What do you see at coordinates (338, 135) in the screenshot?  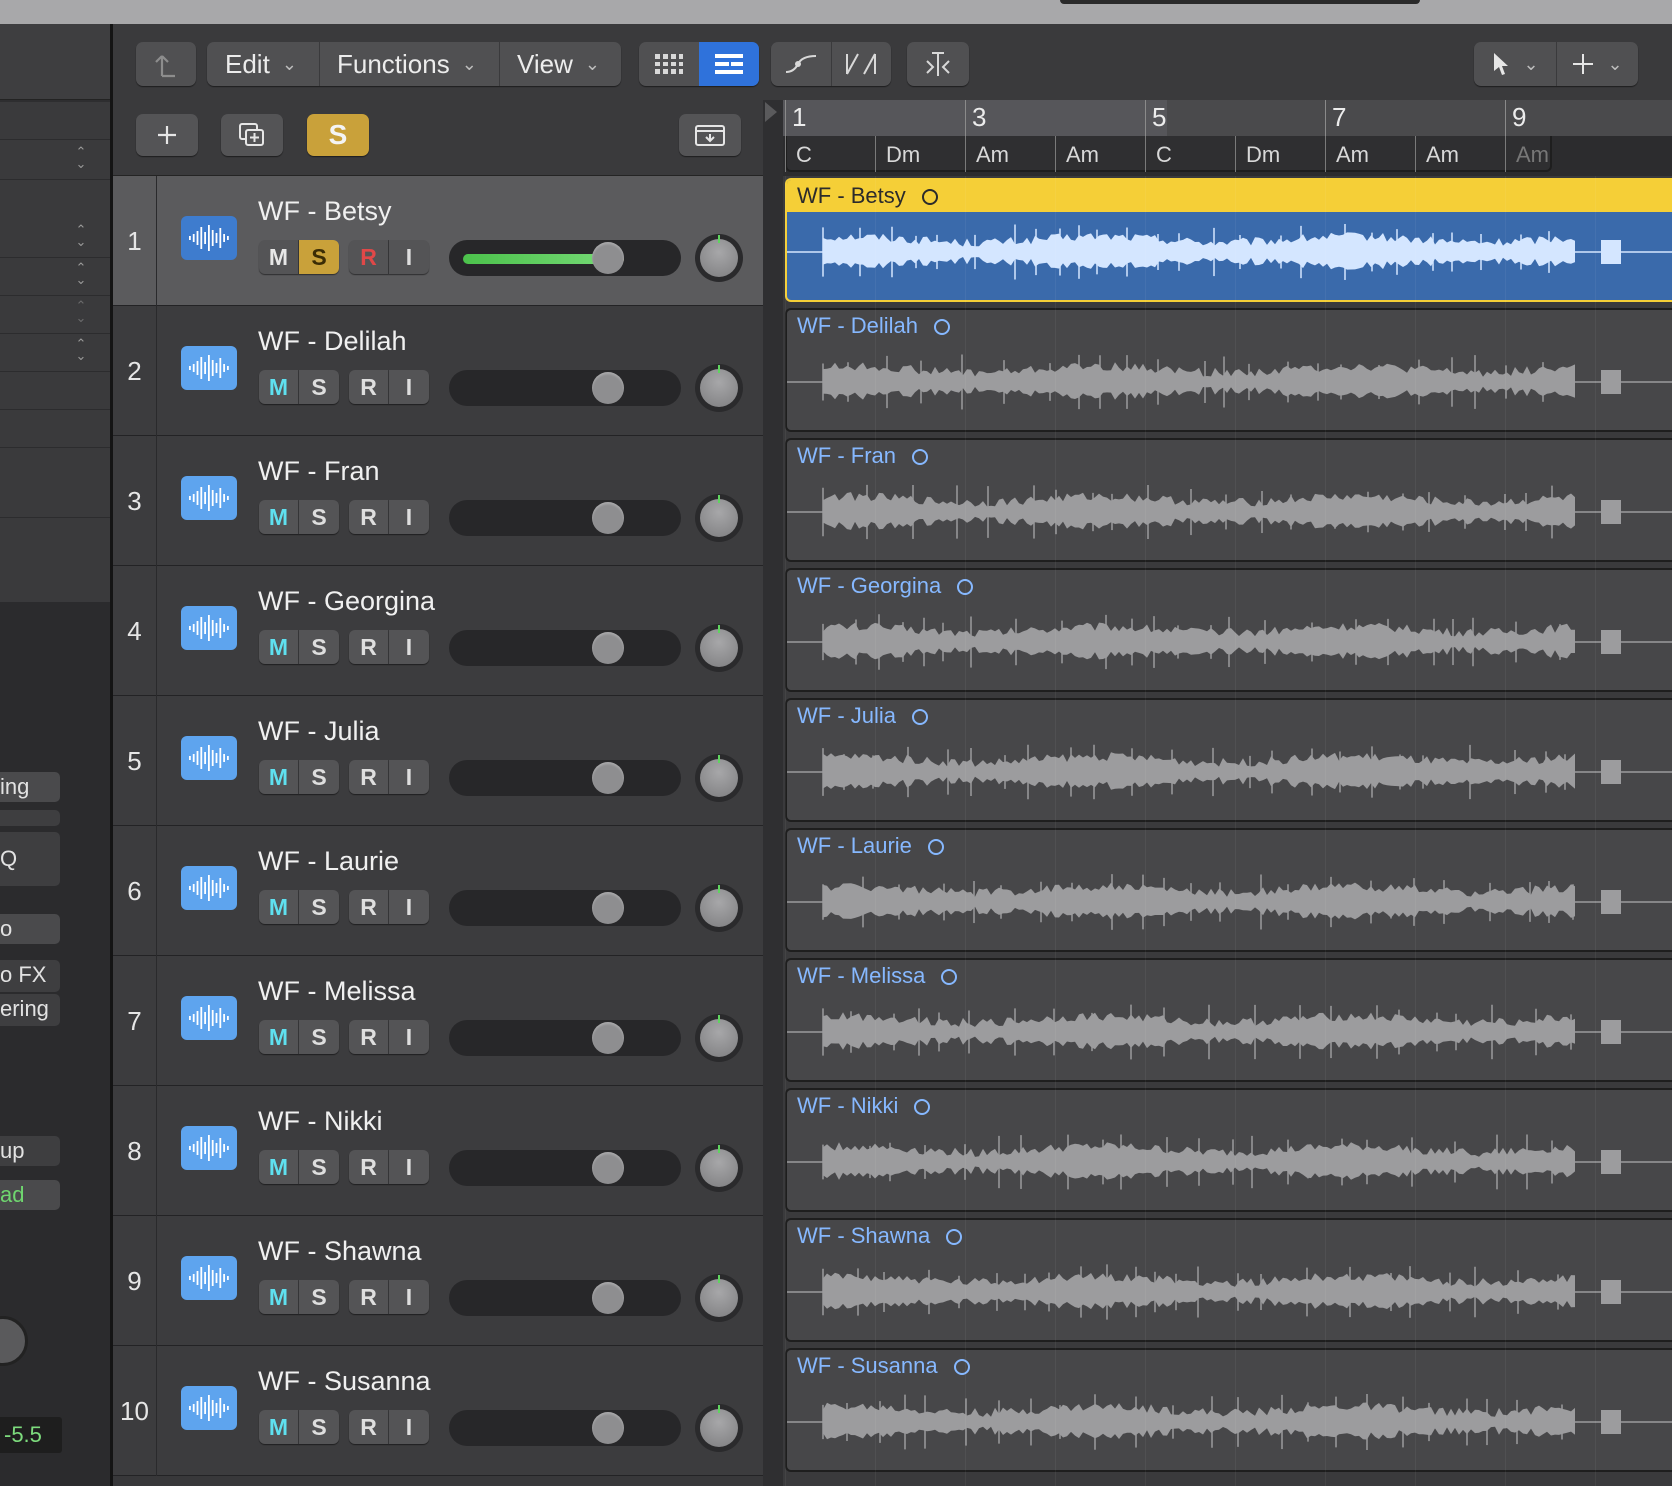 I see `global-solo-button: S` at bounding box center [338, 135].